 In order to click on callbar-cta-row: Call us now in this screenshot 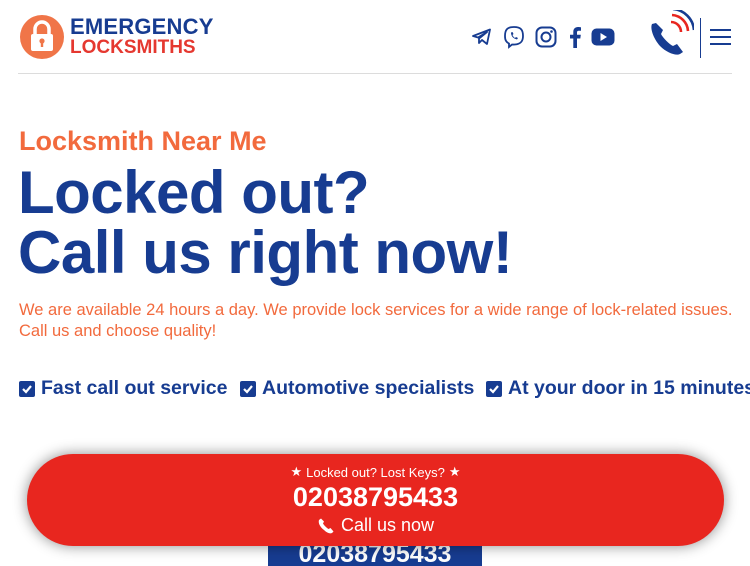, I will do `click(375, 525)`.